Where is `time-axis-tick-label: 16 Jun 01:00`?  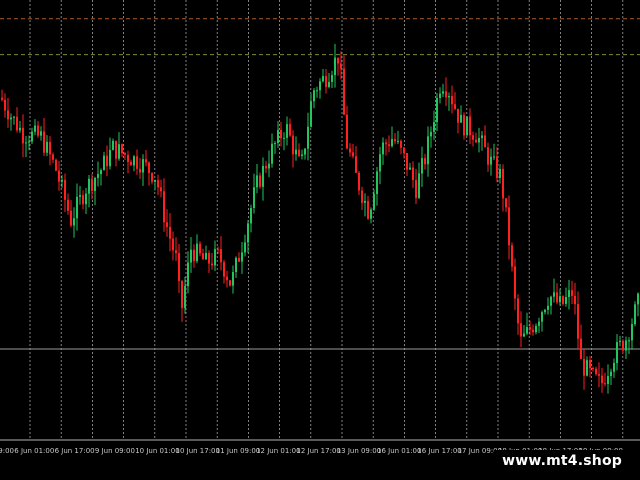 time-axis-tick-label: 16 Jun 01:00 is located at coordinates (399, 451).